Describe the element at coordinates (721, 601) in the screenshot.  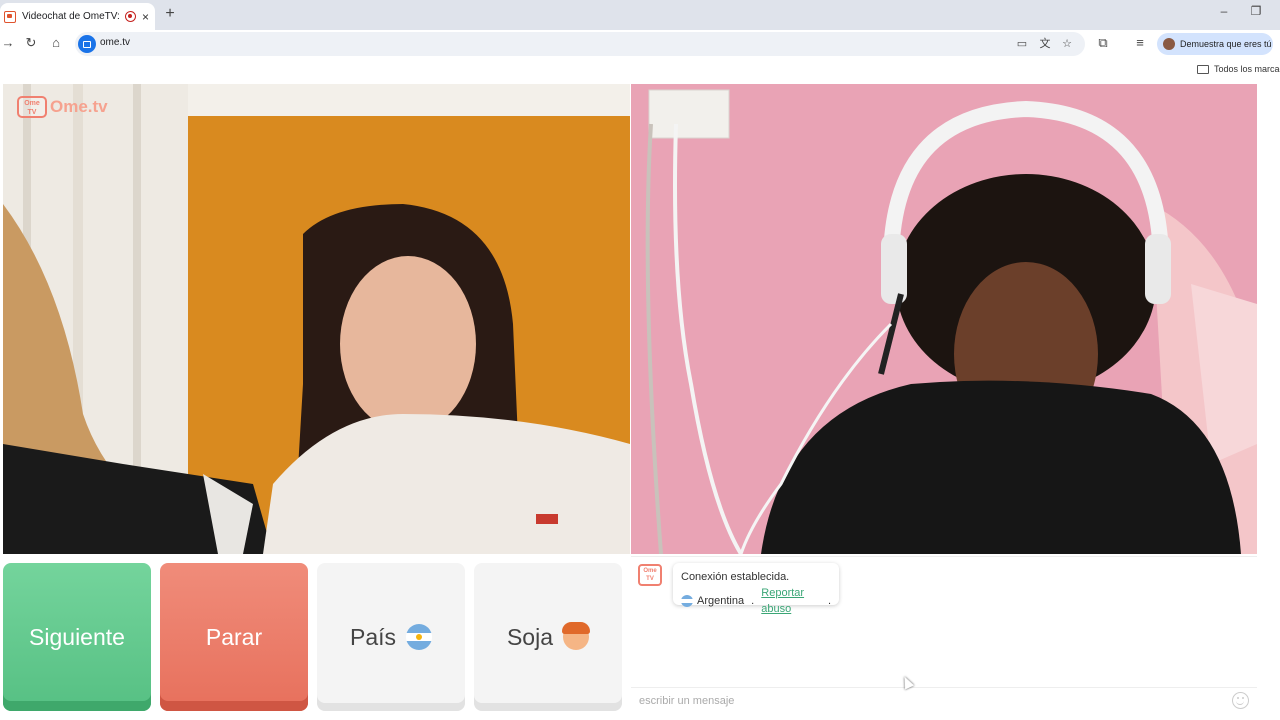
I see `partner-country: Argentina` at that location.